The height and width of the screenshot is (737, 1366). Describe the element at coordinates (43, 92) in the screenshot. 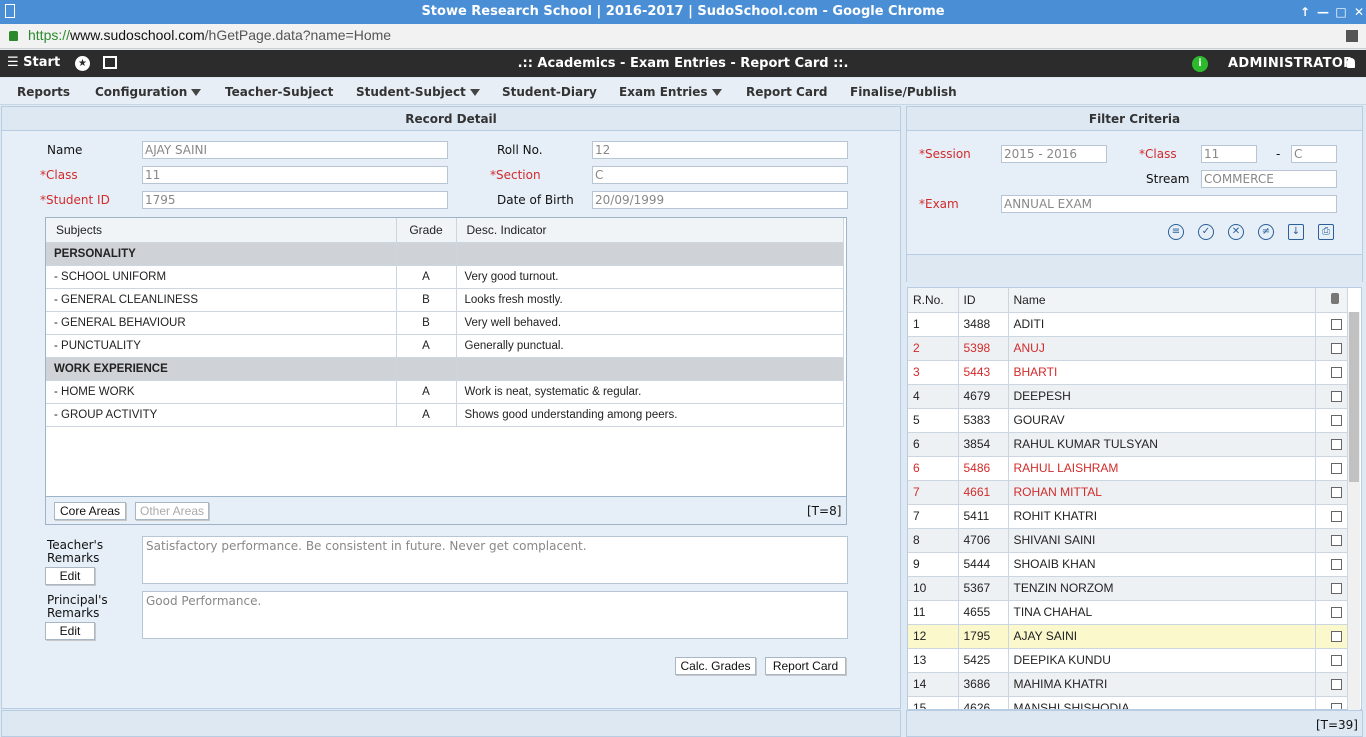

I see `menu-reports: Reports` at that location.